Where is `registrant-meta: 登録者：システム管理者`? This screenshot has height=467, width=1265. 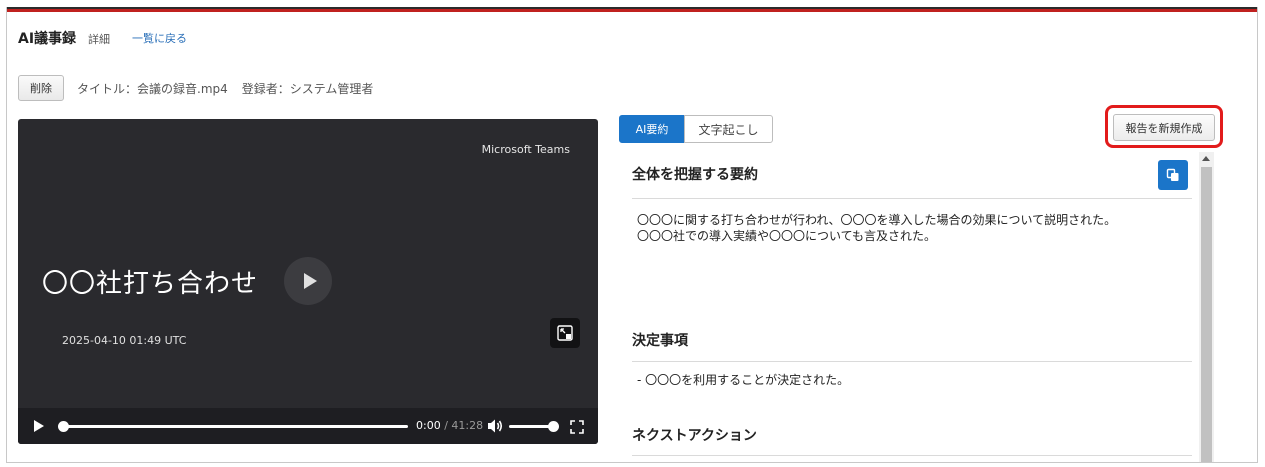 registrant-meta: 登録者：システム管理者 is located at coordinates (307, 89).